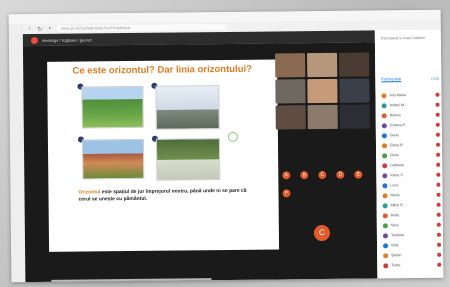 Image resolution: width=450 pixels, height=287 pixels. What do you see at coordinates (395, 215) in the screenshot?
I see `participant-name: Radu` at bounding box center [395, 215].